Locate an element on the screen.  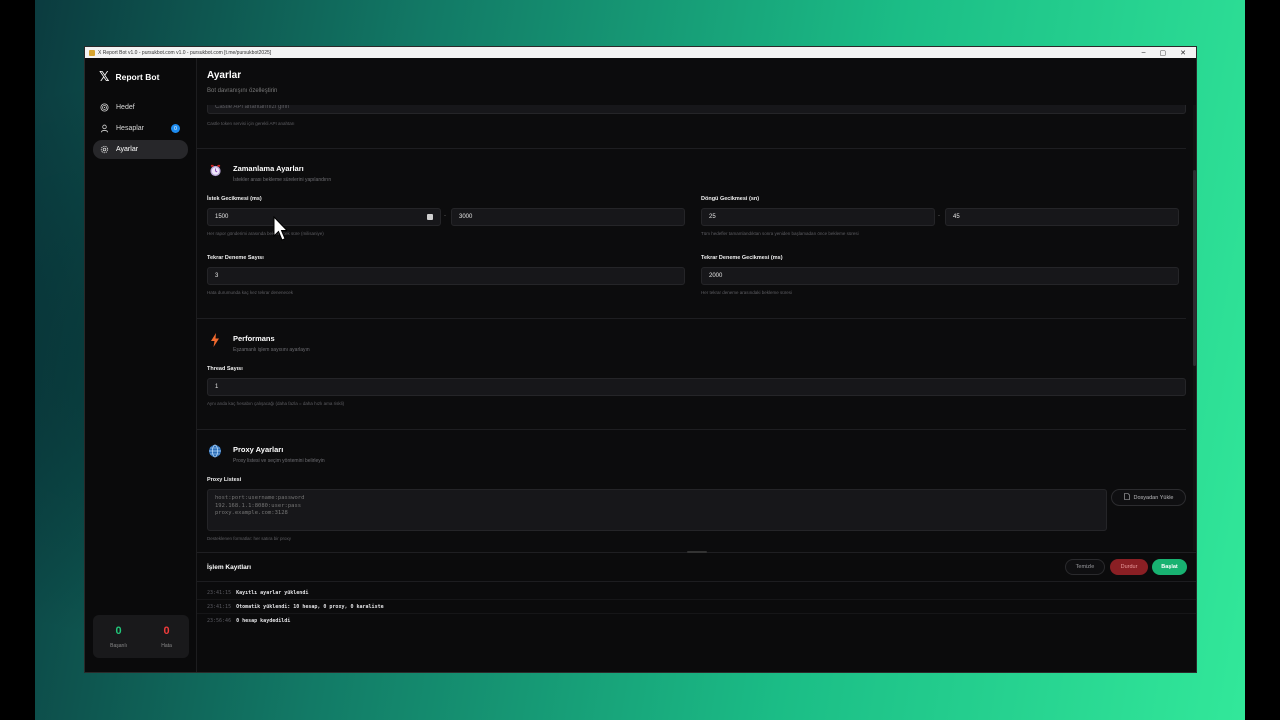
upload-from-file-button: Dosyadan Yükle is located at coordinates (1148, 497).